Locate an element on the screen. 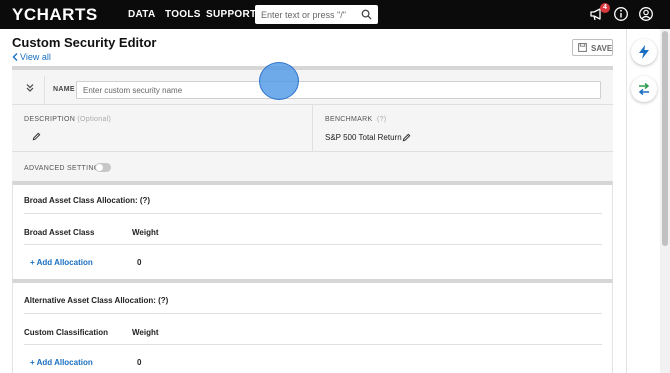  page-scrollbar is located at coordinates (665, 201).